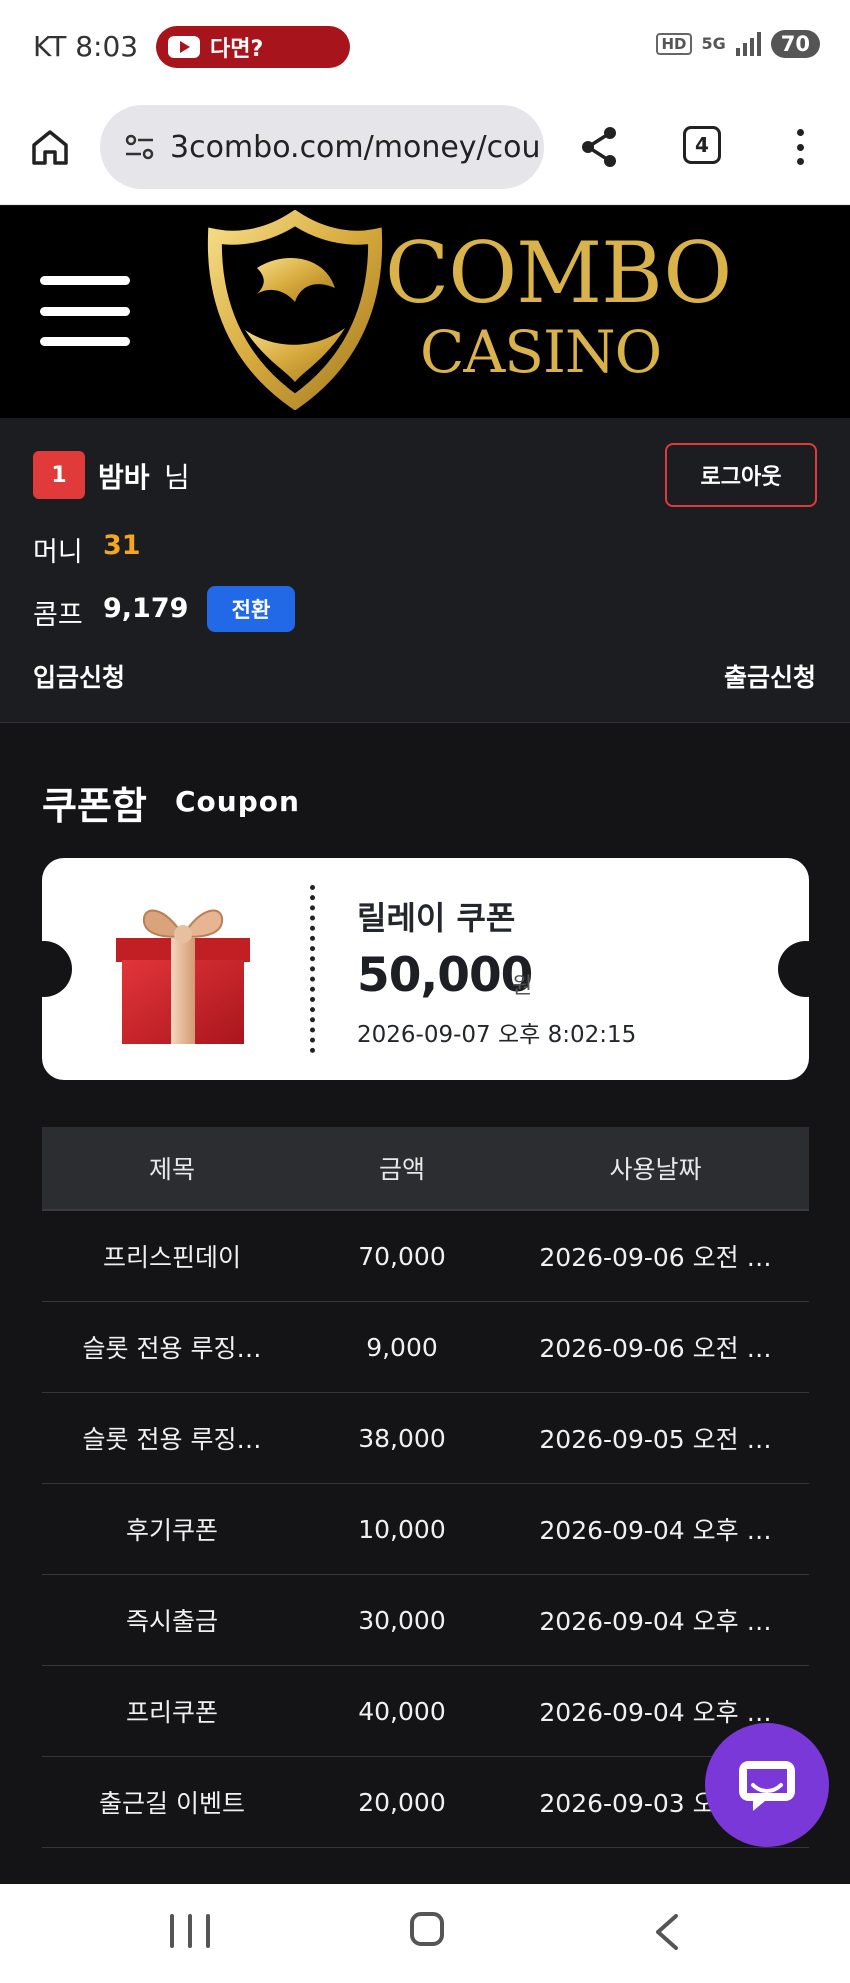 This screenshot has height=1983, width=850. I want to click on coupon-divider, so click(312, 969).